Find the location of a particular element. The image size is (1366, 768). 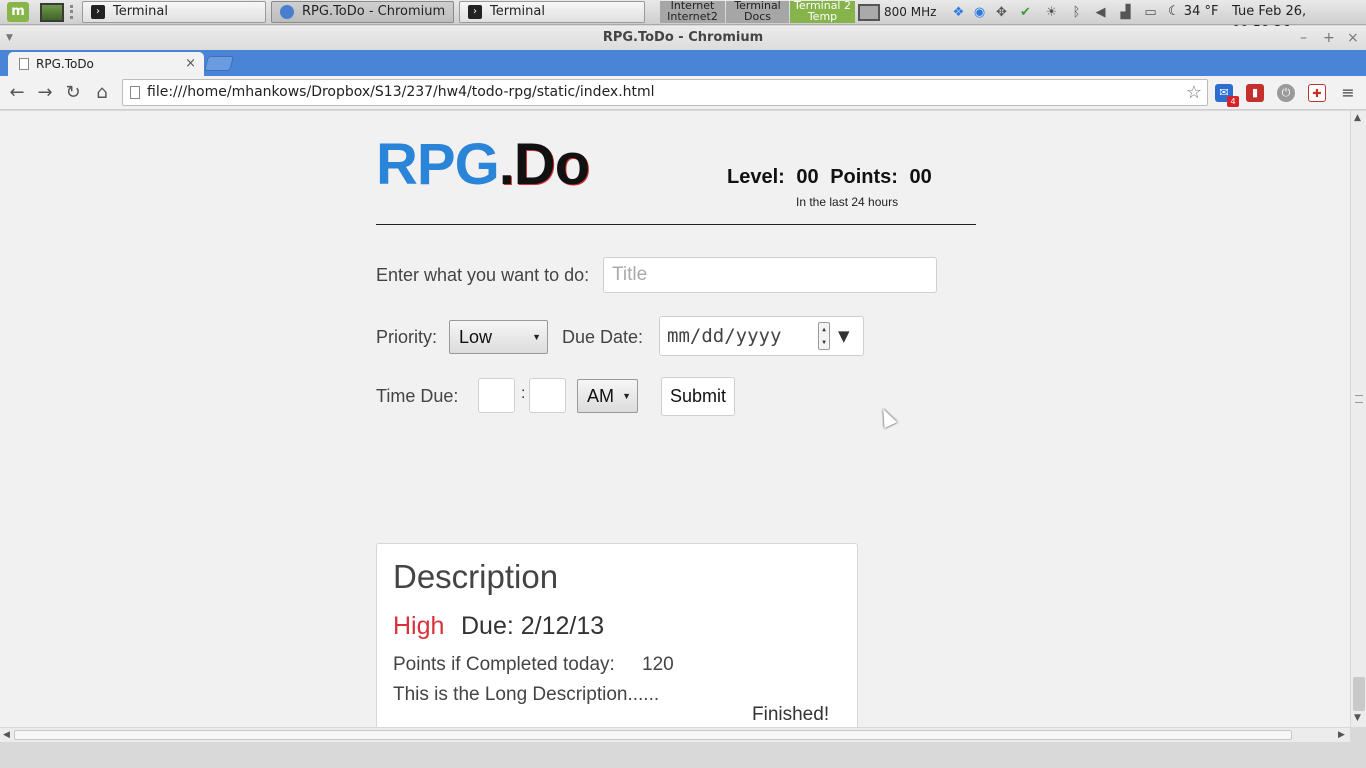

workspace-label: Docs is located at coordinates (757, 16).